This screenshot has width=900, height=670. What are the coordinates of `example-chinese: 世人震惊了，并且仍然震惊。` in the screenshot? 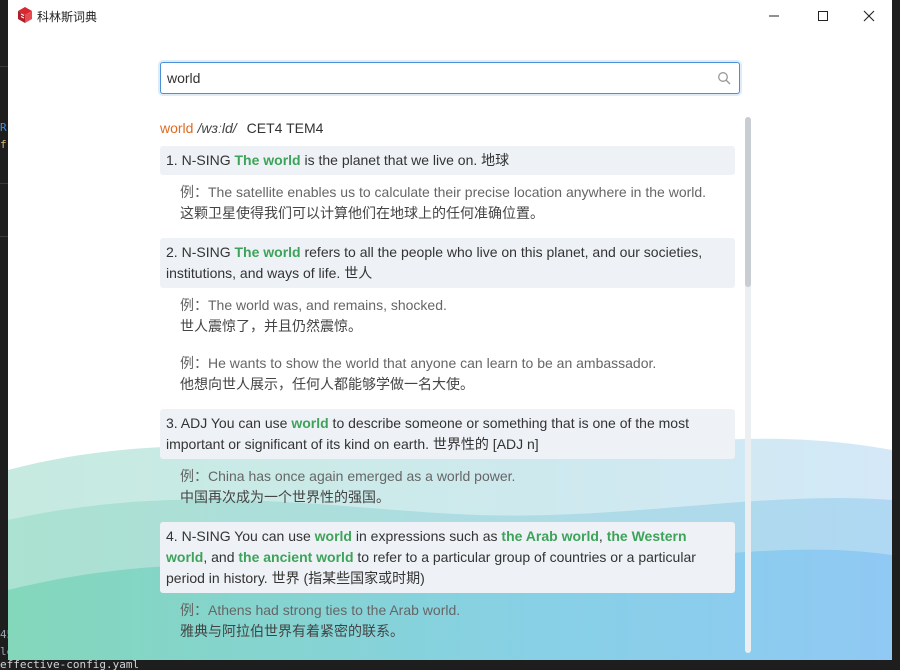 It's located at (271, 326).